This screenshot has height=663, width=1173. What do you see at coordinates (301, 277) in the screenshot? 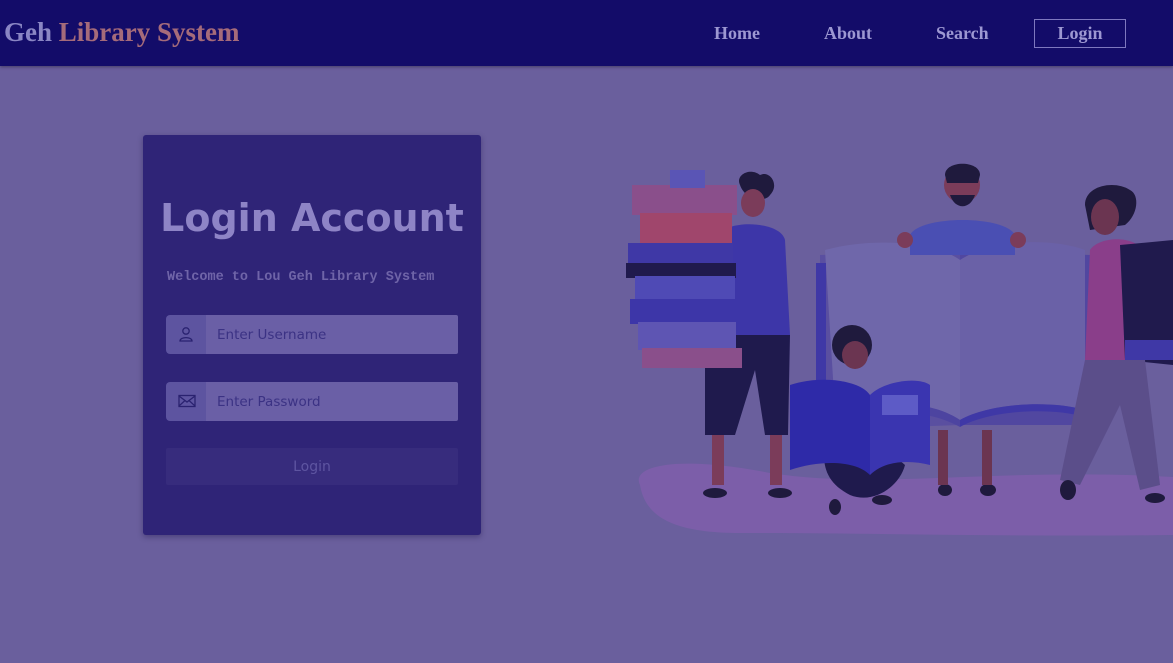
I see `login-subtitle: Welcome to Lou Geh Library System` at bounding box center [301, 277].